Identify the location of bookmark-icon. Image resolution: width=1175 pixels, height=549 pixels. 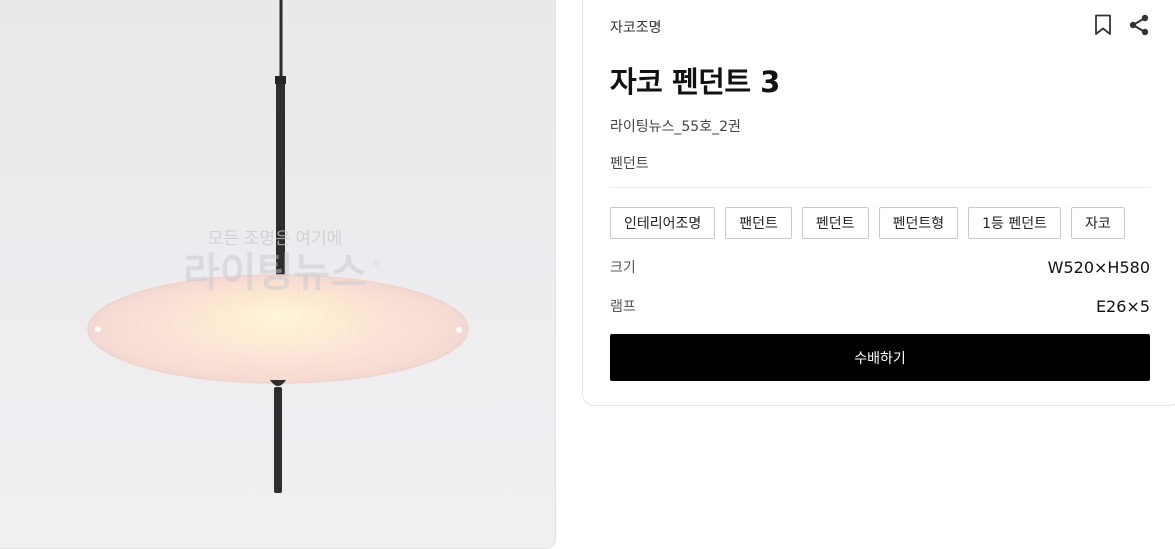
(1103, 25).